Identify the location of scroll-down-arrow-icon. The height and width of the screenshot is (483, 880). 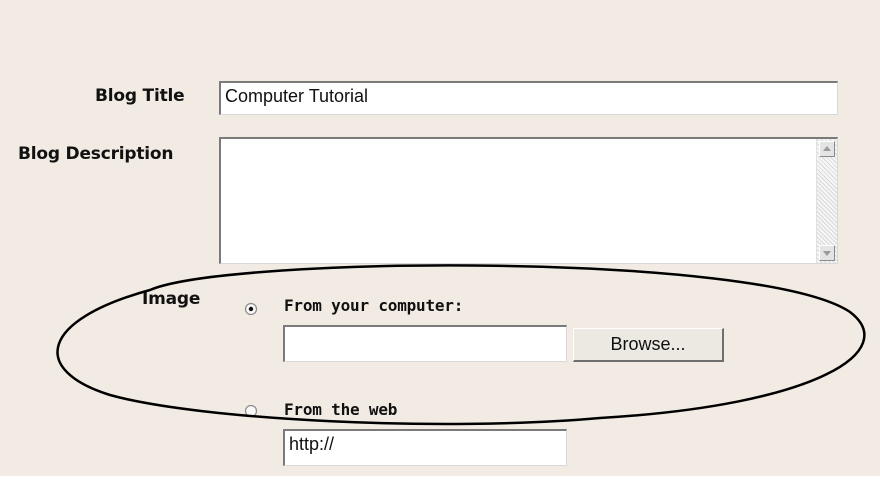
(827, 253).